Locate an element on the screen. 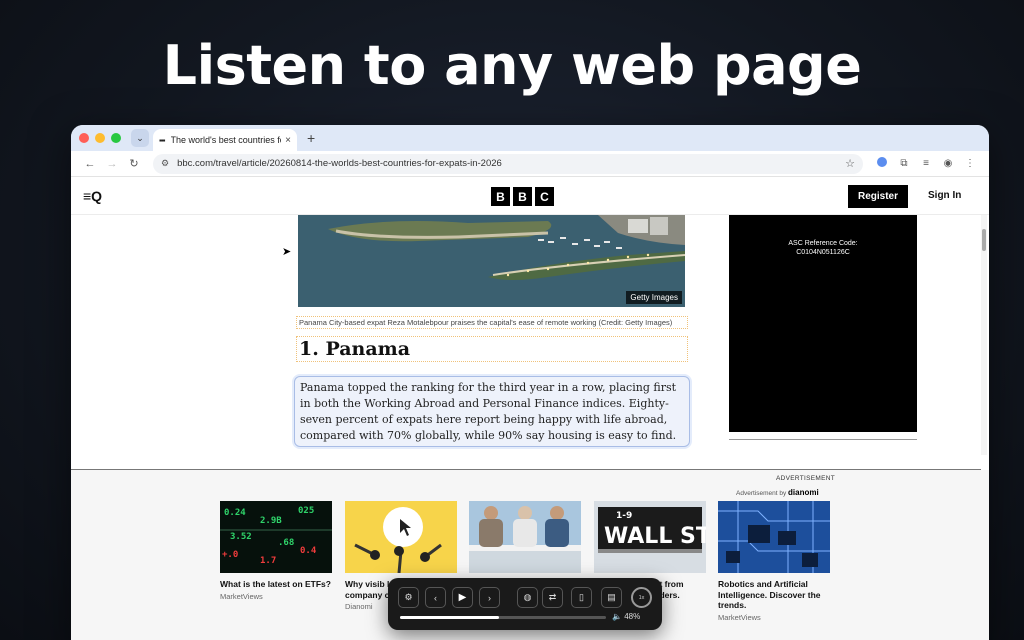 This screenshot has height=640, width=1024. menu-search-icon: ≡Q is located at coordinates (92, 196).